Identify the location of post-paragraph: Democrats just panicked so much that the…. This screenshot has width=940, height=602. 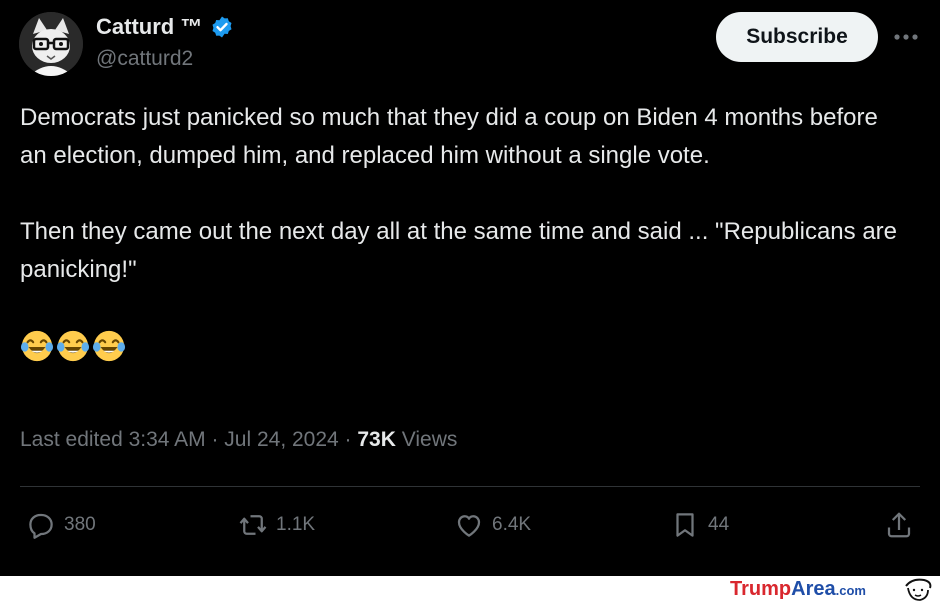
(449, 136).